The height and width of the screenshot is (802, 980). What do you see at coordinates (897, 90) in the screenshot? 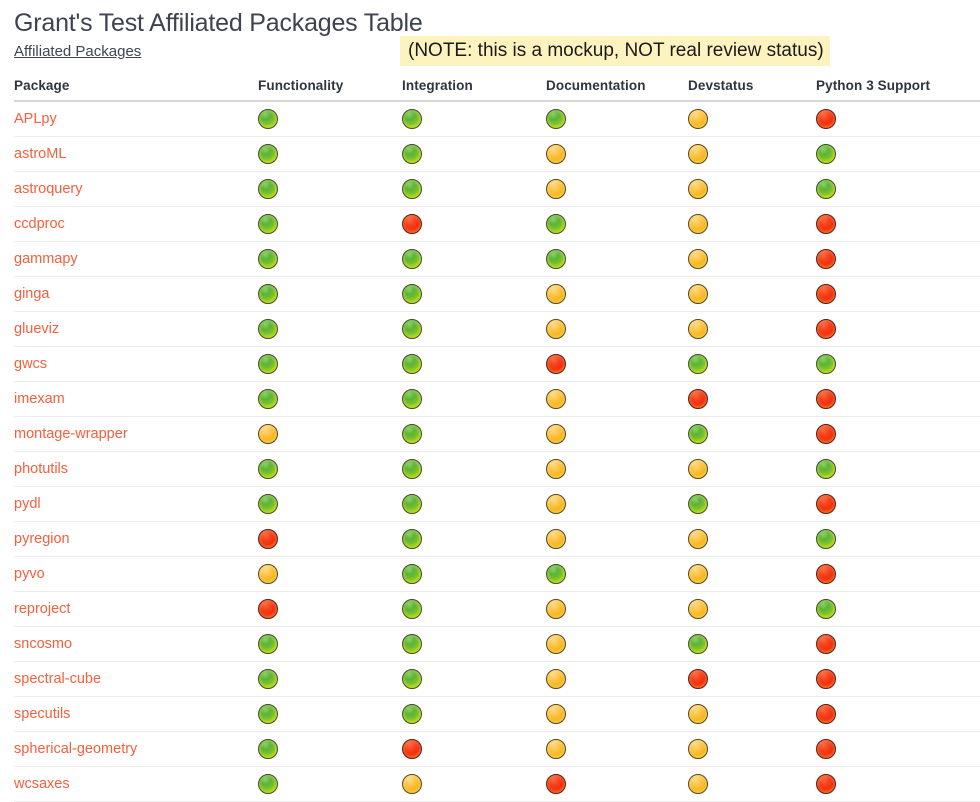
I see `column-header-python3-support: Python 3 Support` at bounding box center [897, 90].